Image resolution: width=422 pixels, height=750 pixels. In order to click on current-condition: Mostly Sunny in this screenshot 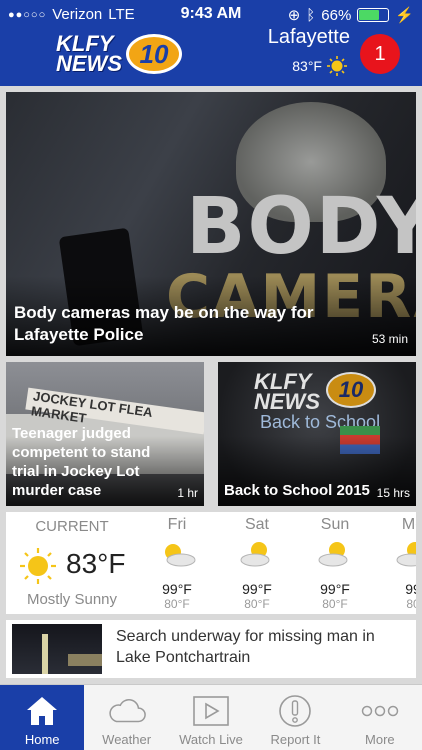, I will do `click(72, 599)`.